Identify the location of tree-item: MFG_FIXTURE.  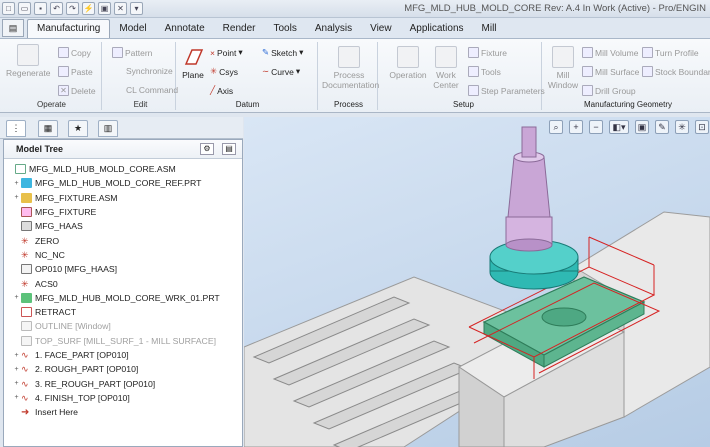
(124, 212).